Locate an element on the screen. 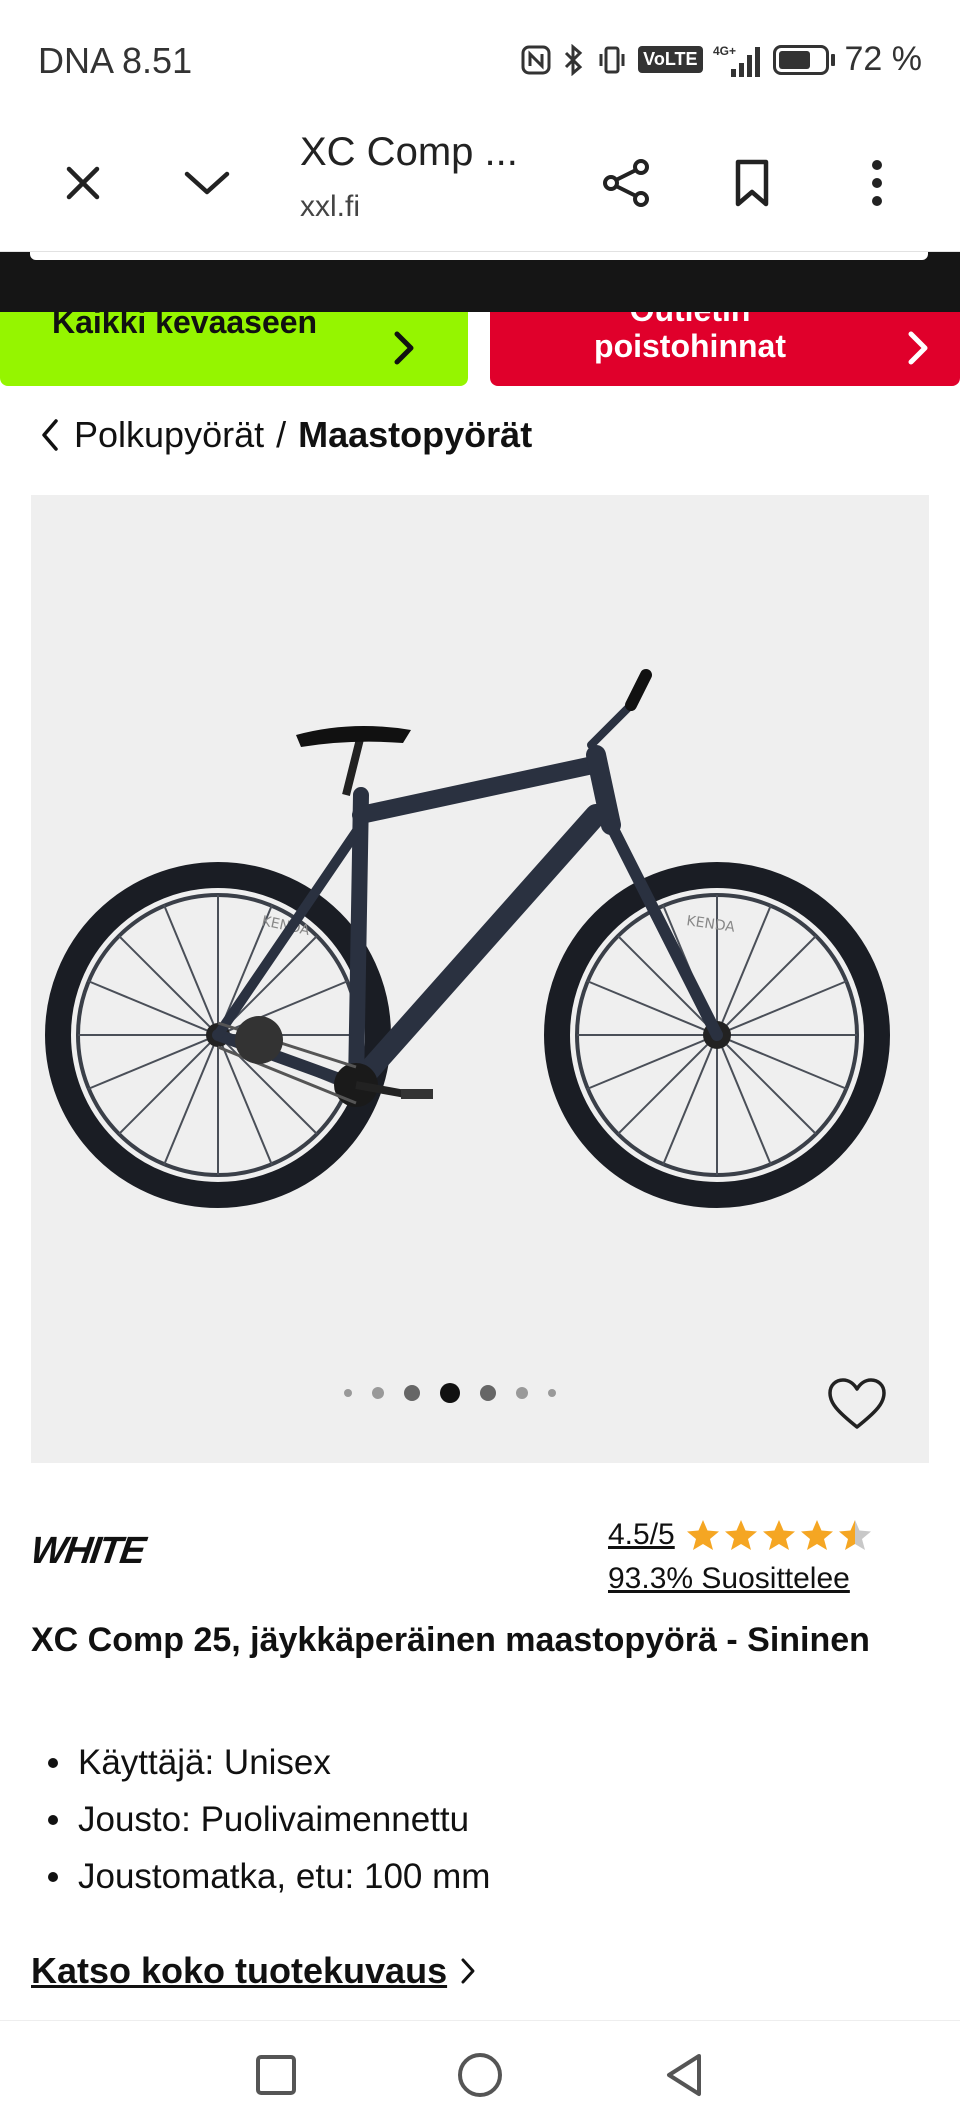 The image size is (960, 2122). bookmark-icon is located at coordinates (752, 183).